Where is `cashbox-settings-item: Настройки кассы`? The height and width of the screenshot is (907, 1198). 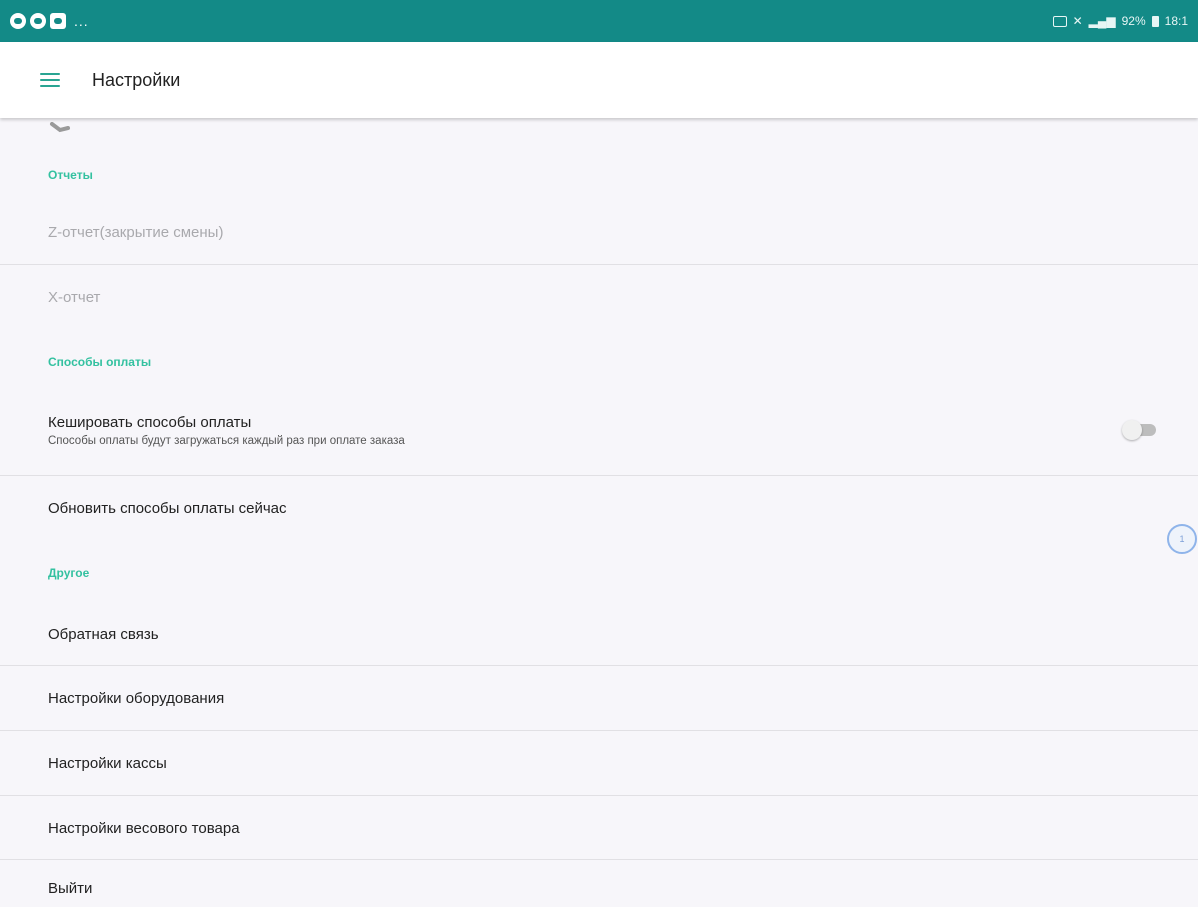 cashbox-settings-item: Настройки кассы is located at coordinates (599, 763).